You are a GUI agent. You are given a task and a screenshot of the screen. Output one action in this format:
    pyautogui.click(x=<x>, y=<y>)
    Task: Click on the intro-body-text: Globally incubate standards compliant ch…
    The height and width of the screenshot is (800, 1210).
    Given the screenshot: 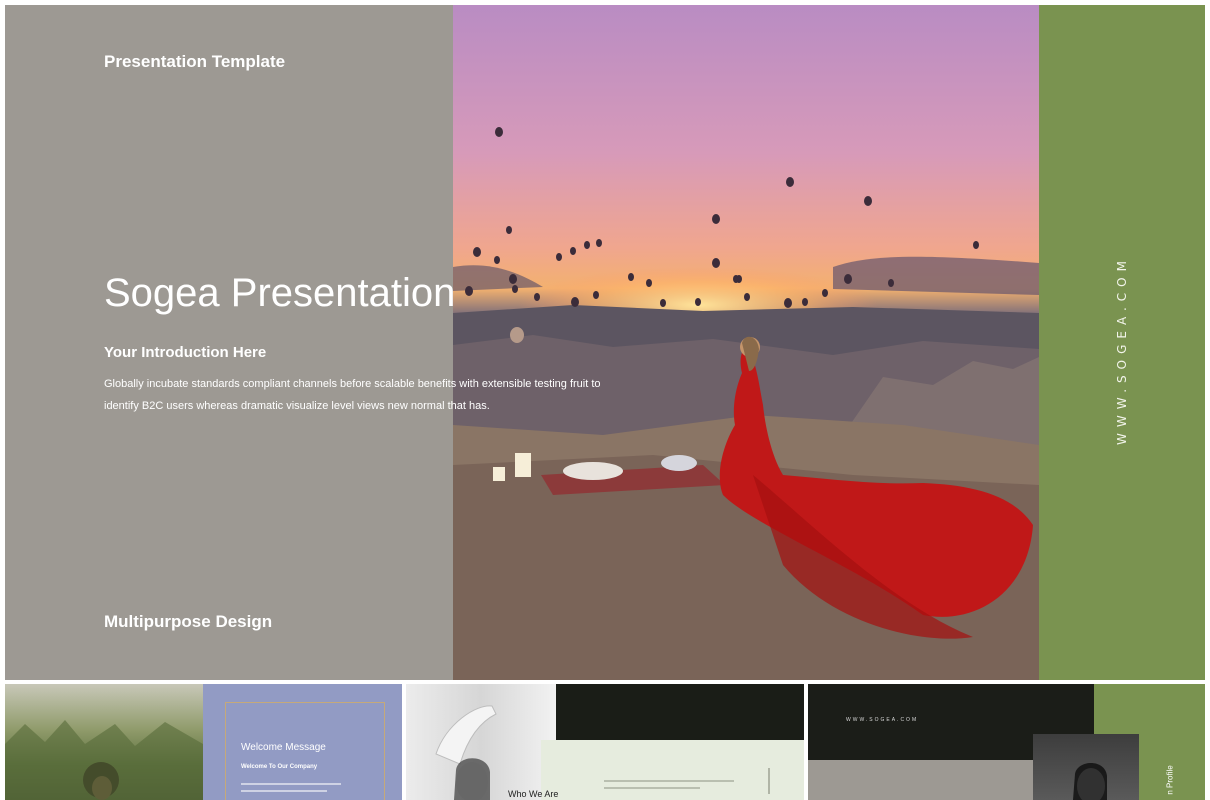 What is the action you would take?
    pyautogui.click(x=352, y=395)
    